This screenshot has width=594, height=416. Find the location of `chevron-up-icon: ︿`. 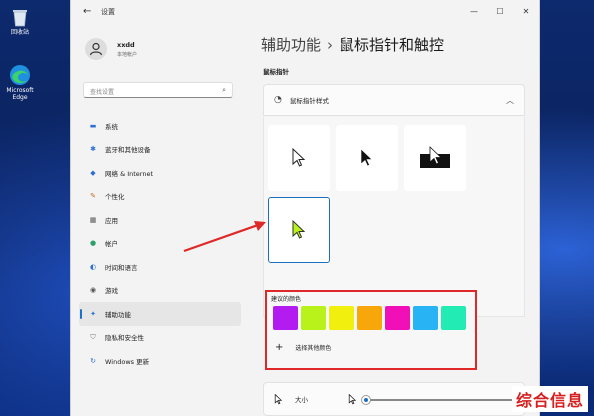

chevron-up-icon: ︿ is located at coordinates (510, 100).